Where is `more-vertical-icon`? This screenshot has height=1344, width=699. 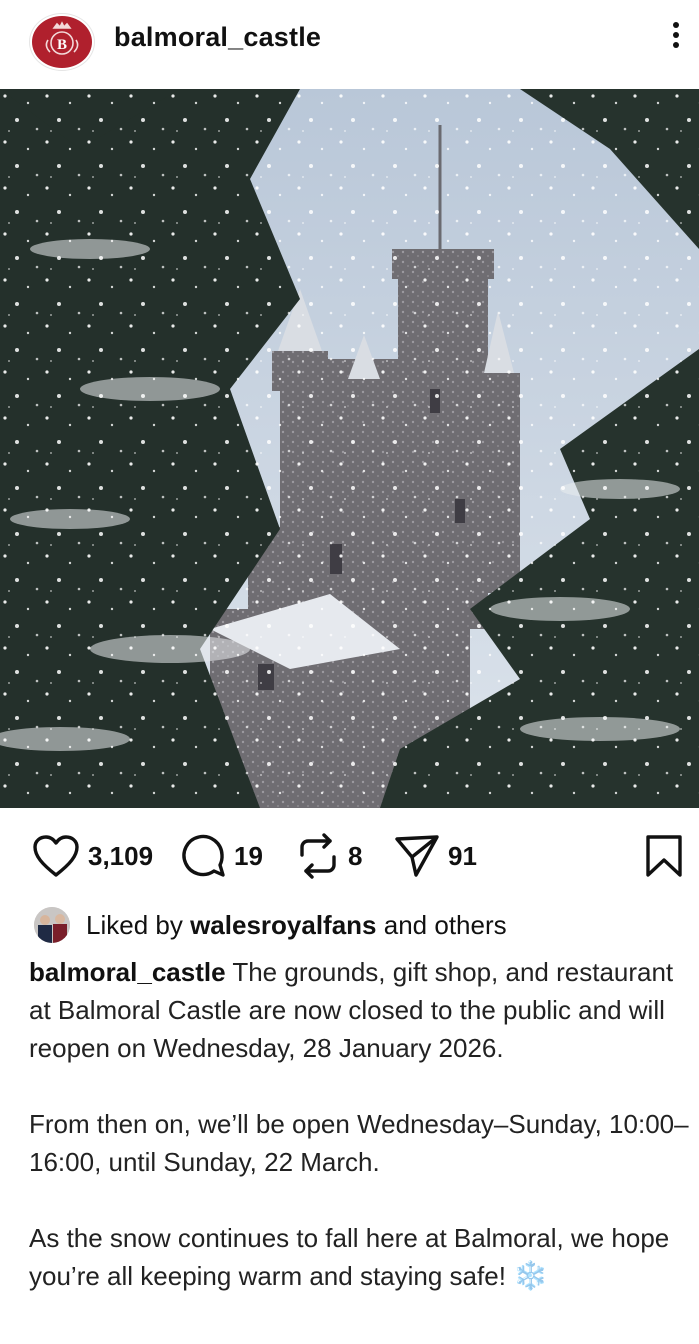 more-vertical-icon is located at coordinates (676, 38).